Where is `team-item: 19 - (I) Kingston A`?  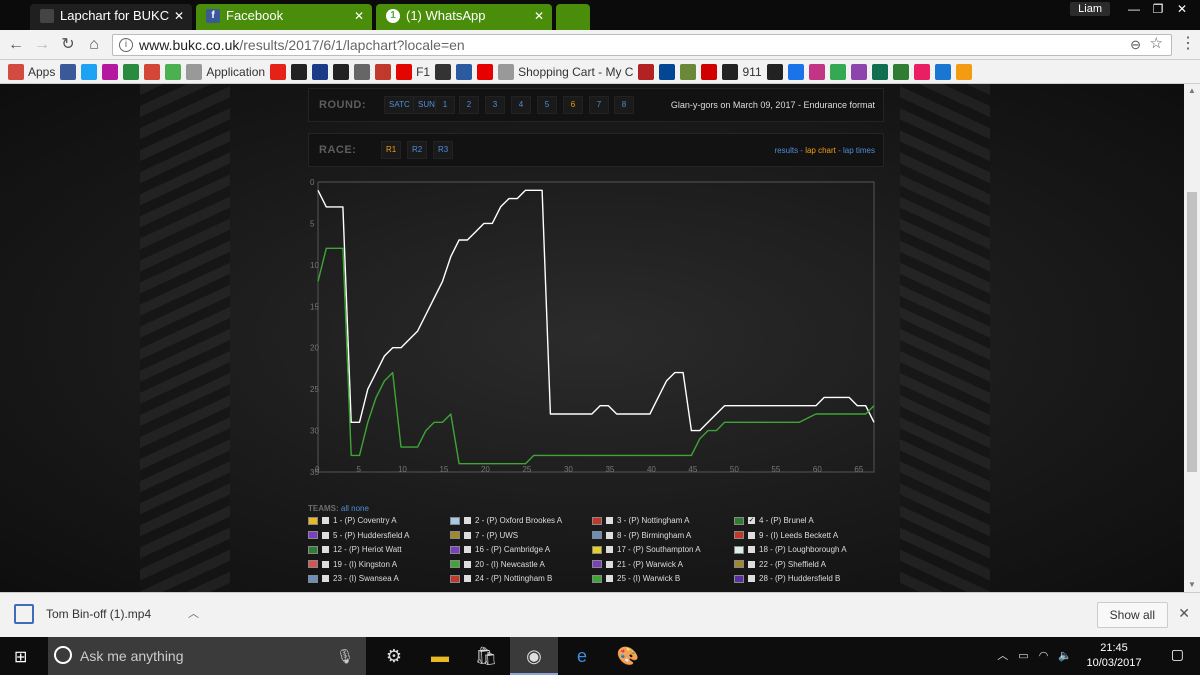
team-item: 19 - (I) Kingston A is located at coordinates (378, 567).